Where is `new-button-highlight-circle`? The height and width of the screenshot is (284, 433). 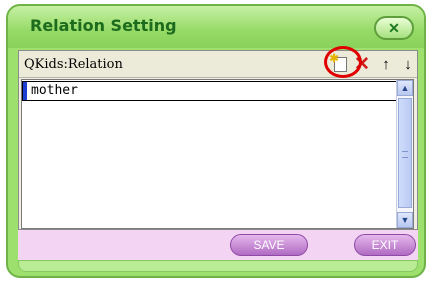
new-button-highlight-circle is located at coordinates (343, 62).